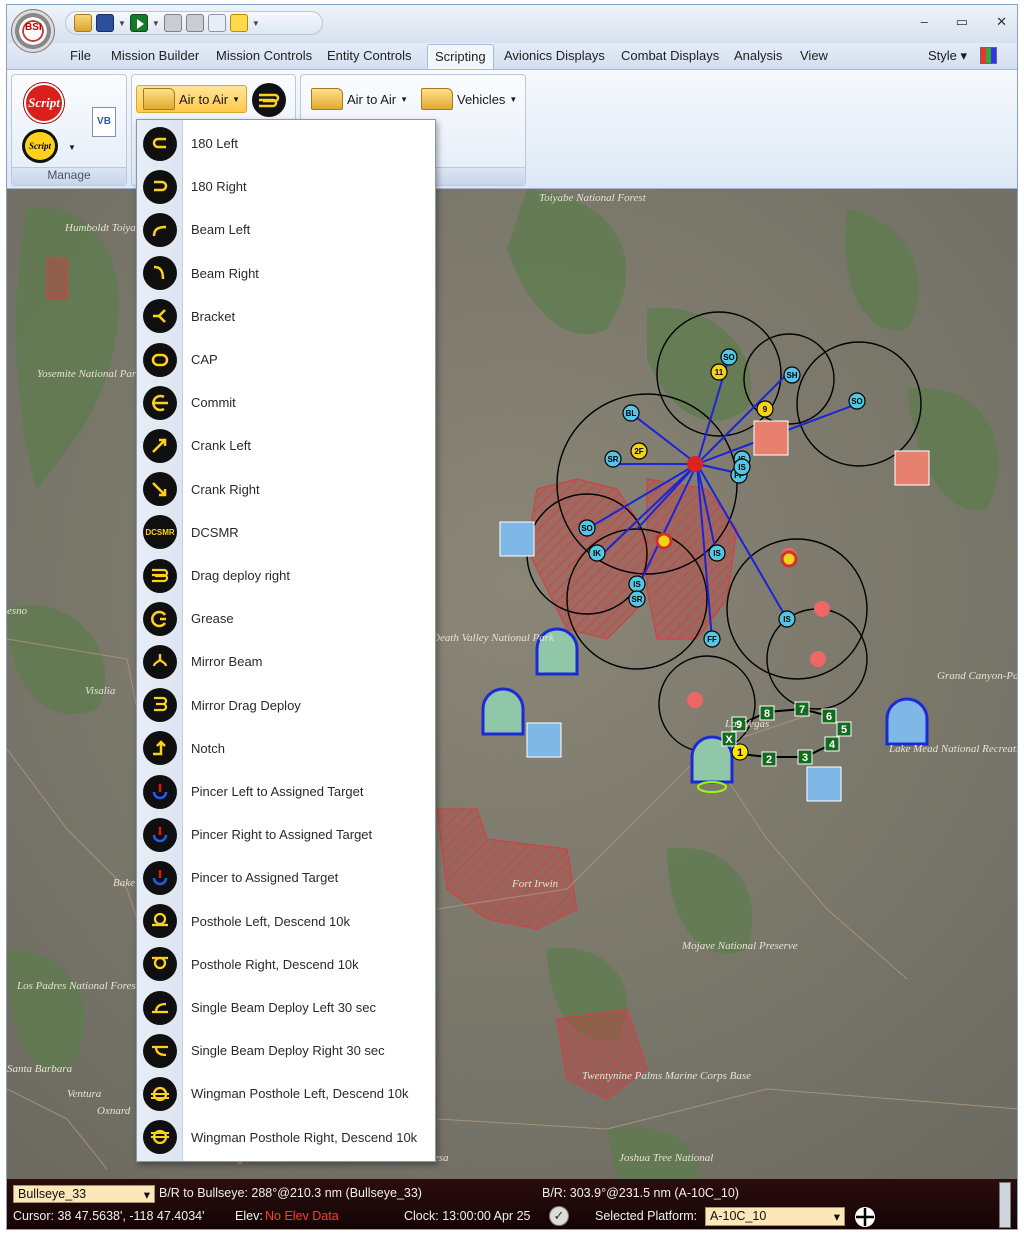 The width and height of the screenshot is (1024, 1233). I want to click on tab-avionics-displays: Avionics Displays, so click(554, 55).